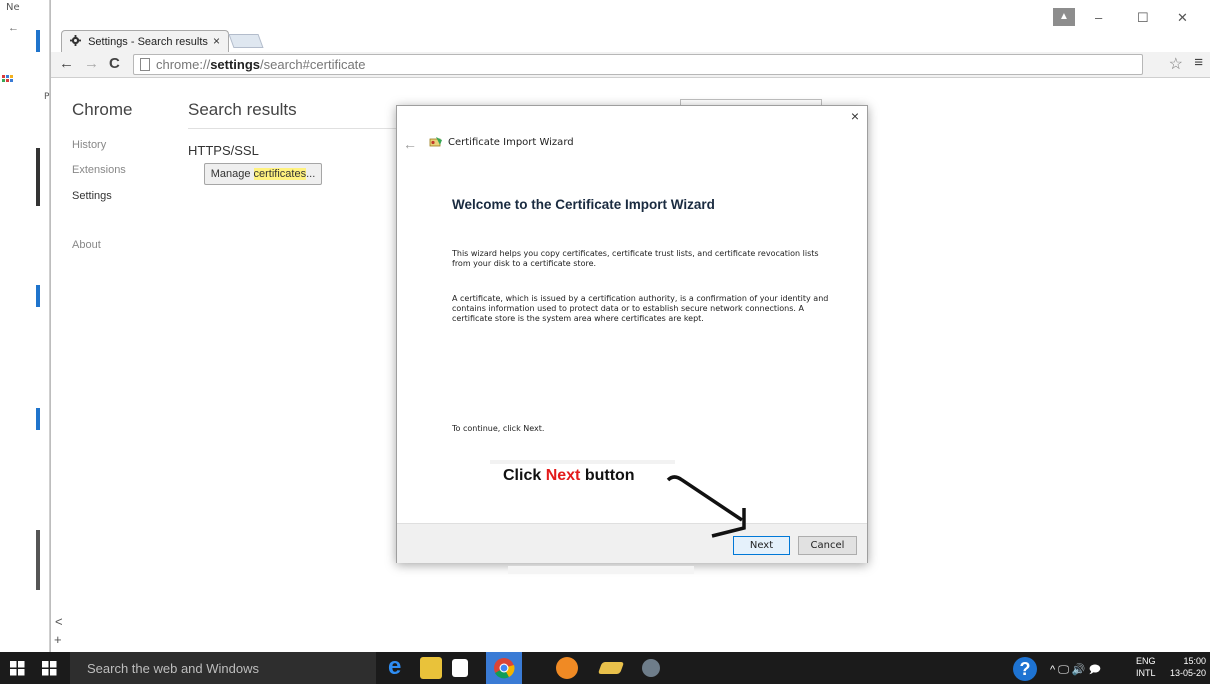 Image resolution: width=1210 pixels, height=687 pixels. Describe the element at coordinates (1146, 667) in the screenshot. I see `language-indicator: ENG INTL` at that location.